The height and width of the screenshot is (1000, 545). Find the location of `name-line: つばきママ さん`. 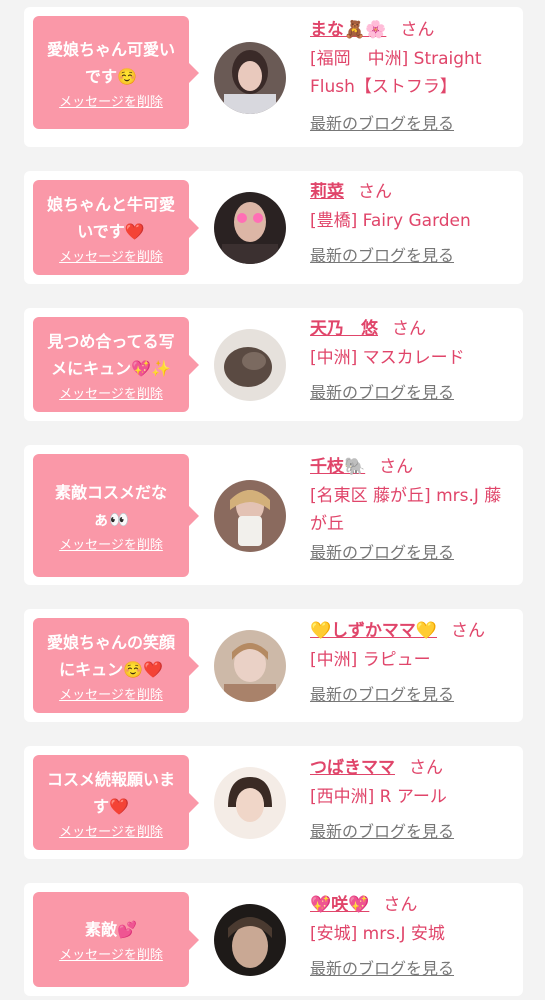

name-line: つばきママ さん is located at coordinates (412, 768).